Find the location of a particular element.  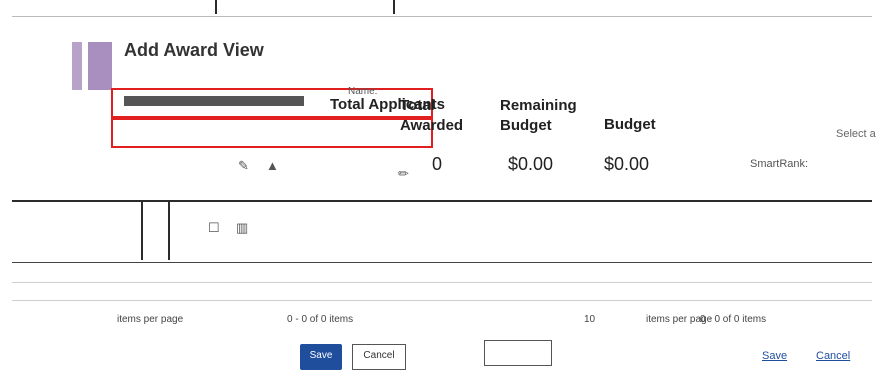

pencil-icon: ✏ is located at coordinates (403, 174).